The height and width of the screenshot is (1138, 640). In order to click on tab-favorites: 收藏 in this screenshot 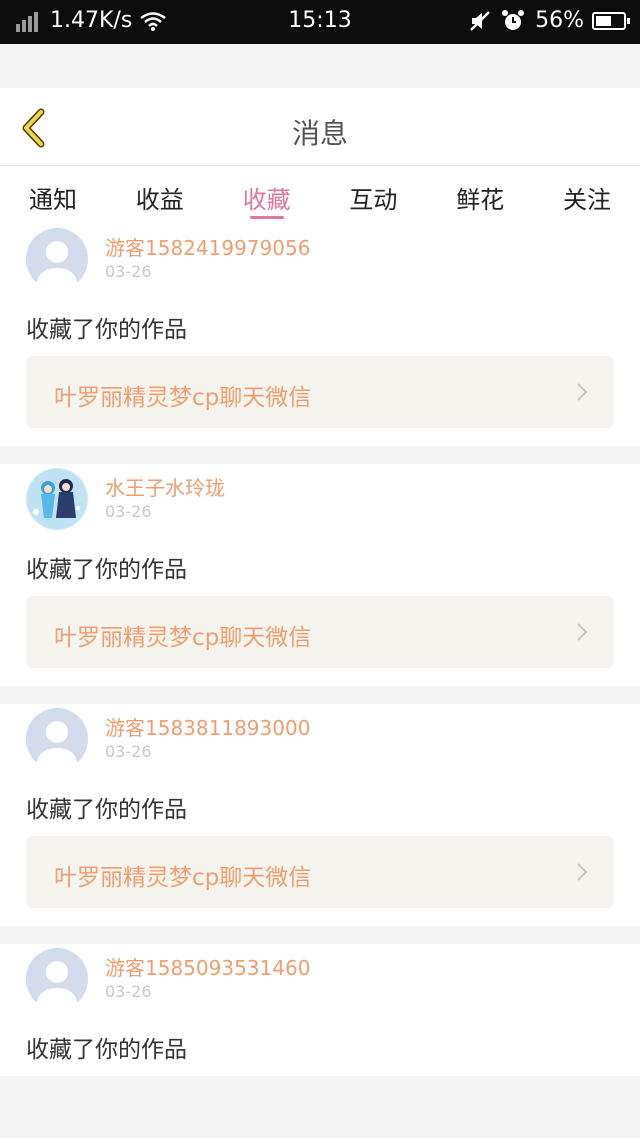, I will do `click(267, 195)`.